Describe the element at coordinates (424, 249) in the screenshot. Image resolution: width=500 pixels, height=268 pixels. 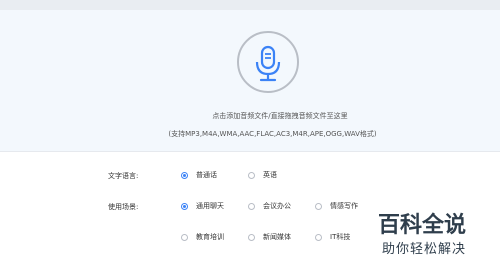
I see `watermark-subtitle: 助你轻松解决` at that location.